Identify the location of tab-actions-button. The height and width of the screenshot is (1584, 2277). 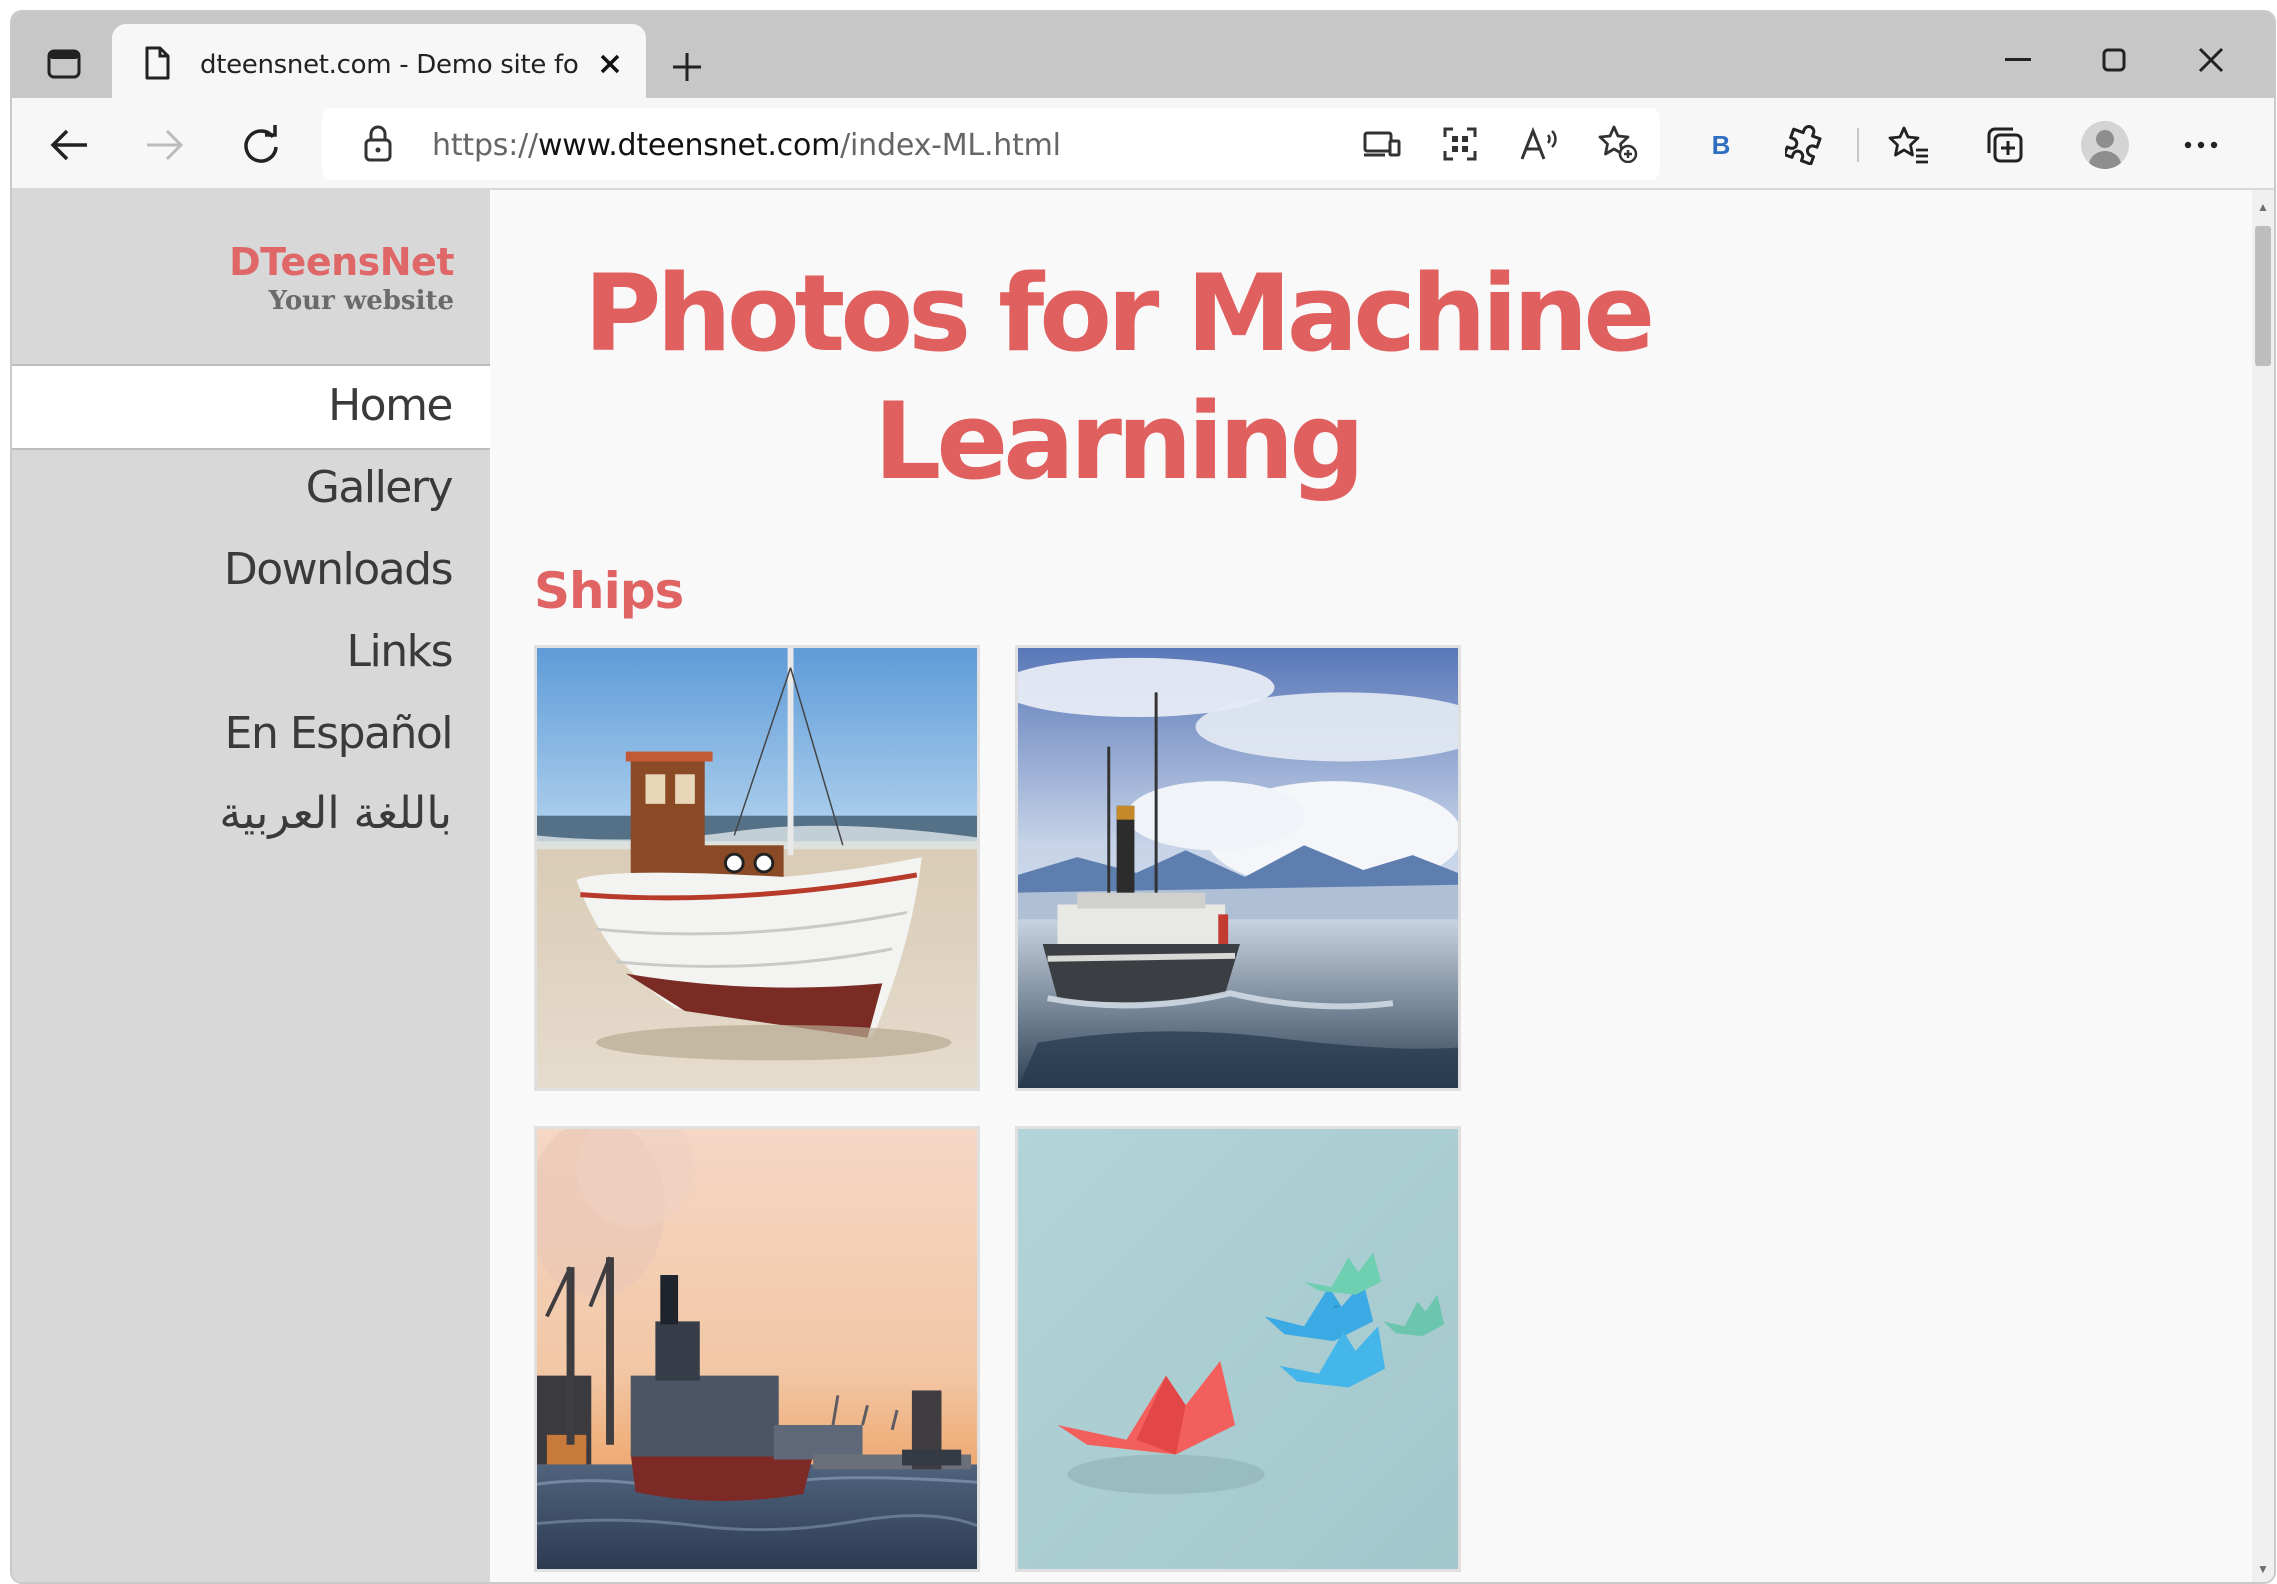
(64, 64).